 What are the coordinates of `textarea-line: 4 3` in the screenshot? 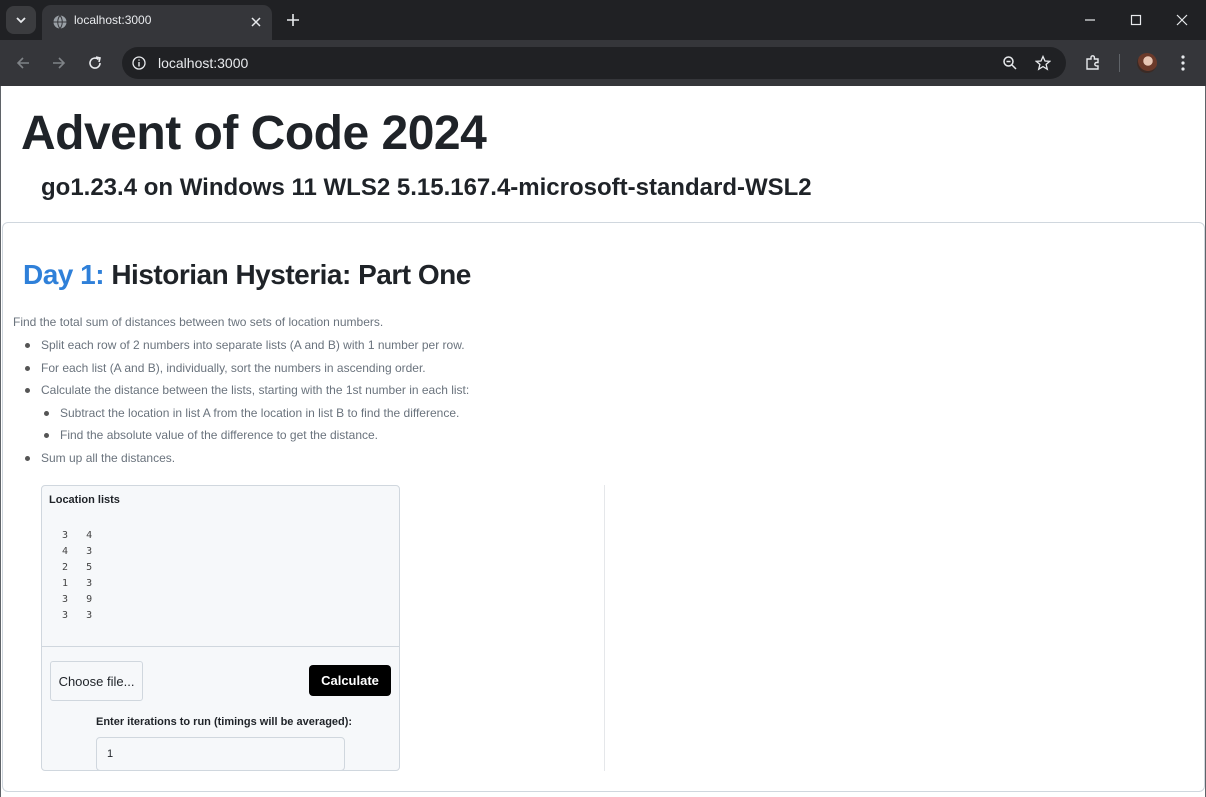 It's located at (77, 551).